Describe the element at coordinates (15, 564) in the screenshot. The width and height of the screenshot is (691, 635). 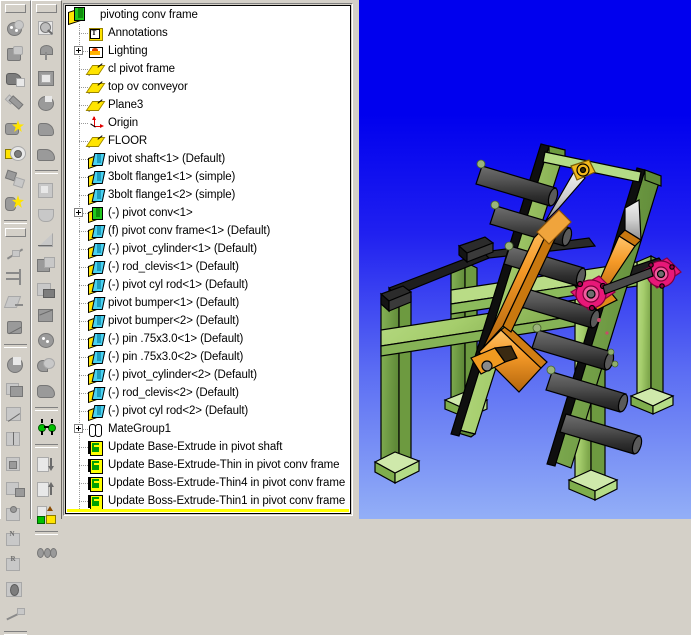
I see `toolbar-button-curve-ref: R` at that location.